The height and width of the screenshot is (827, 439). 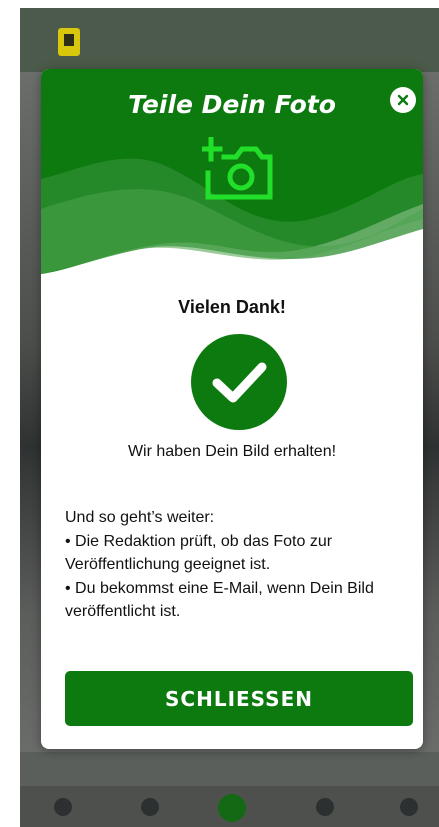 What do you see at coordinates (237, 168) in the screenshot?
I see `add-photo-icon` at bounding box center [237, 168].